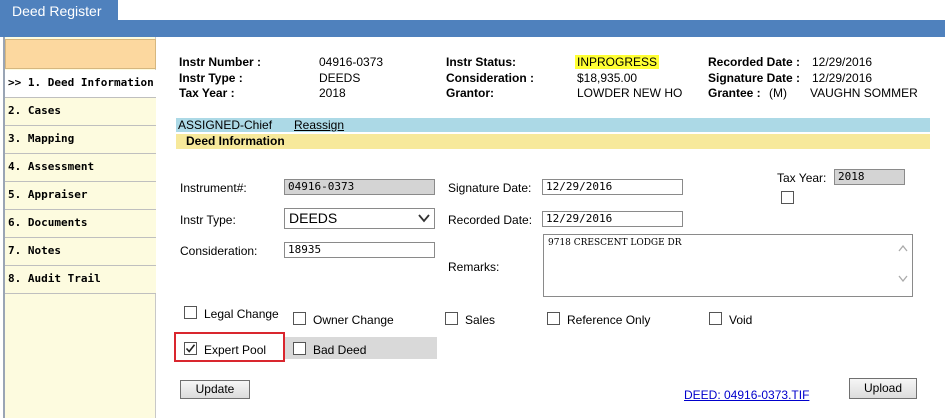 The width and height of the screenshot is (945, 418). What do you see at coordinates (451, 318) in the screenshot?
I see `sales-checkbox` at bounding box center [451, 318].